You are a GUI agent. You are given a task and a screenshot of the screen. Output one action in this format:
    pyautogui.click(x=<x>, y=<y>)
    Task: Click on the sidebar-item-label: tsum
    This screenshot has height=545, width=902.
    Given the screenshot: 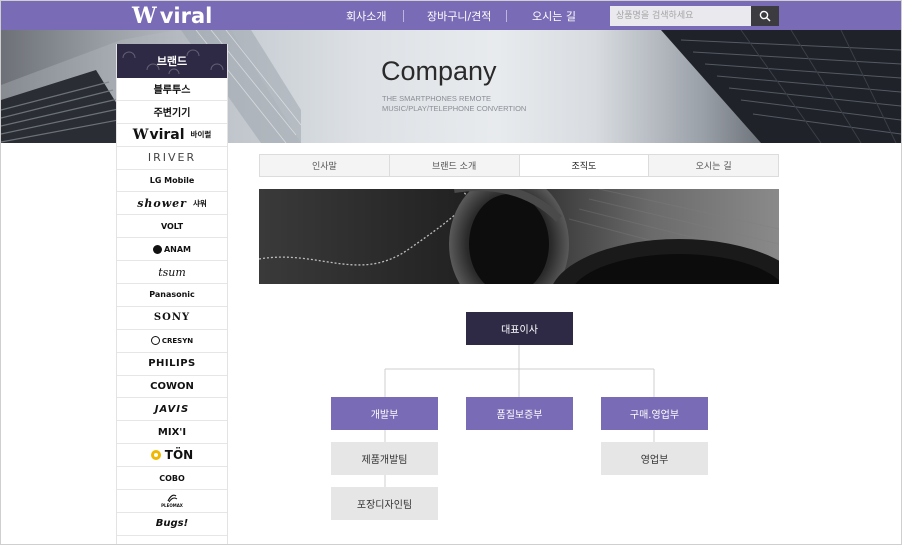 What is the action you would take?
    pyautogui.click(x=172, y=272)
    